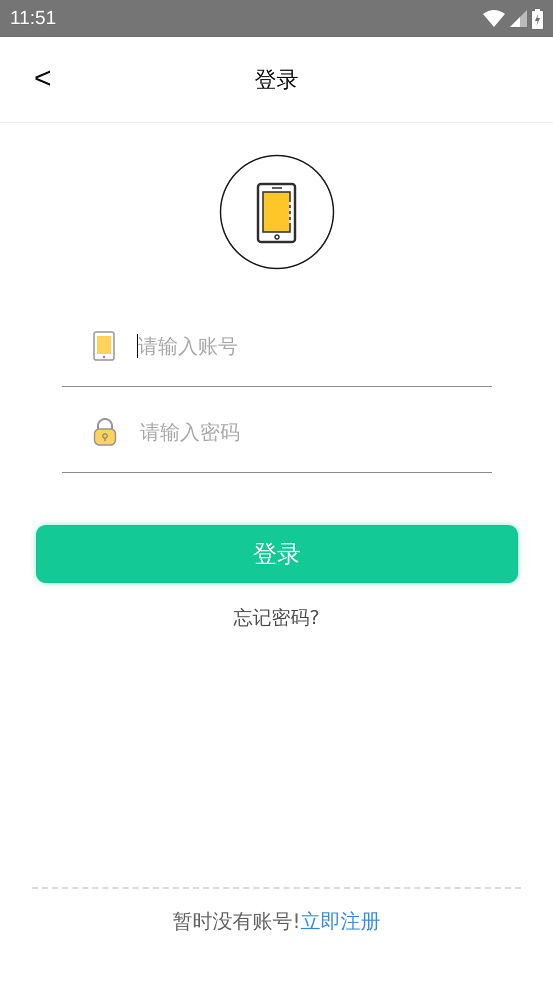 This screenshot has width=553, height=984. Describe the element at coordinates (43, 79) in the screenshot. I see `back-button: <` at that location.